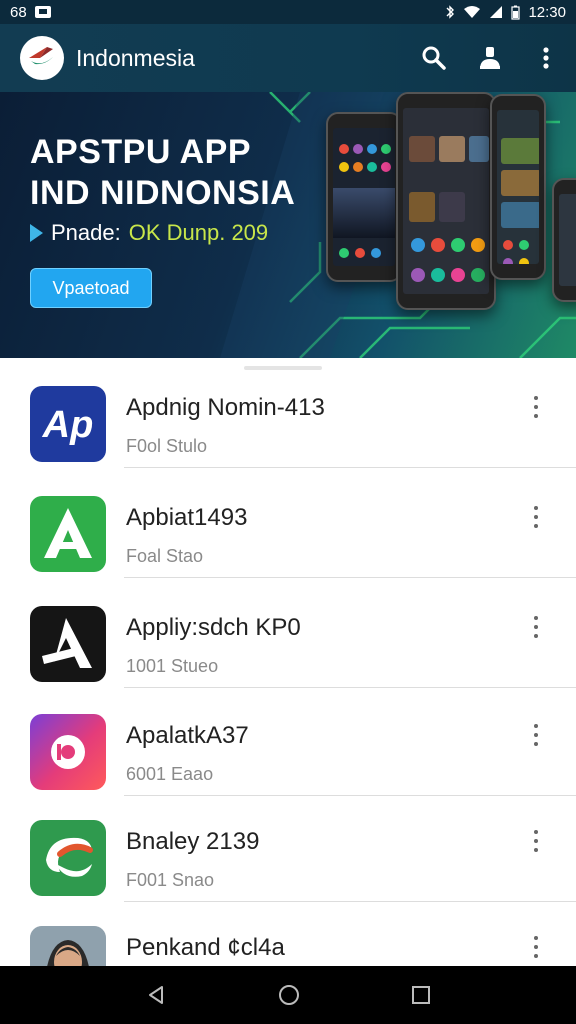 The height and width of the screenshot is (1024, 576). What do you see at coordinates (172, 666) in the screenshot?
I see `app-subtitle: 1001 Stueo` at bounding box center [172, 666].